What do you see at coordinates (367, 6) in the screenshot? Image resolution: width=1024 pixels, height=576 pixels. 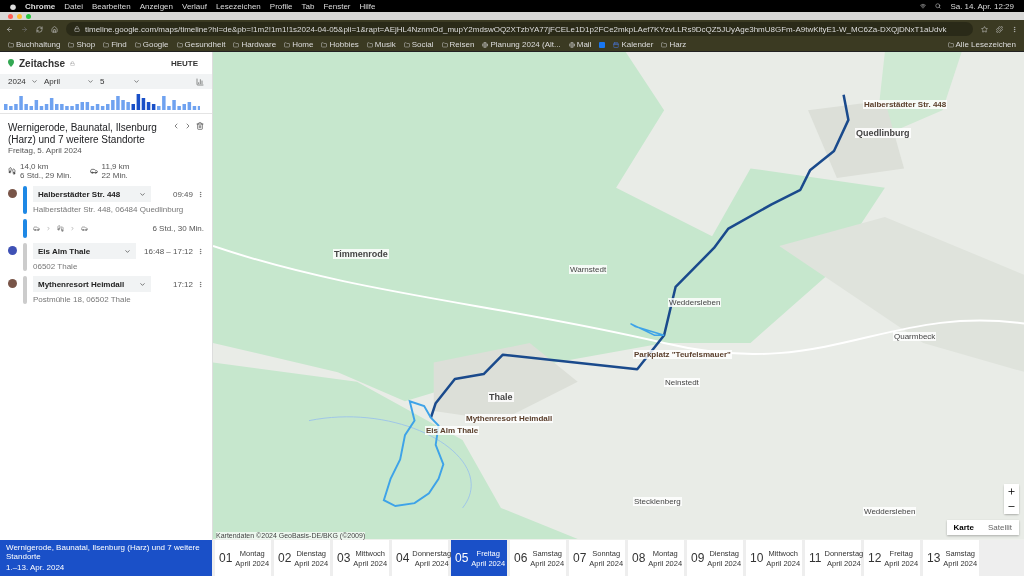 I see `menu-item: Hilfe` at bounding box center [367, 6].